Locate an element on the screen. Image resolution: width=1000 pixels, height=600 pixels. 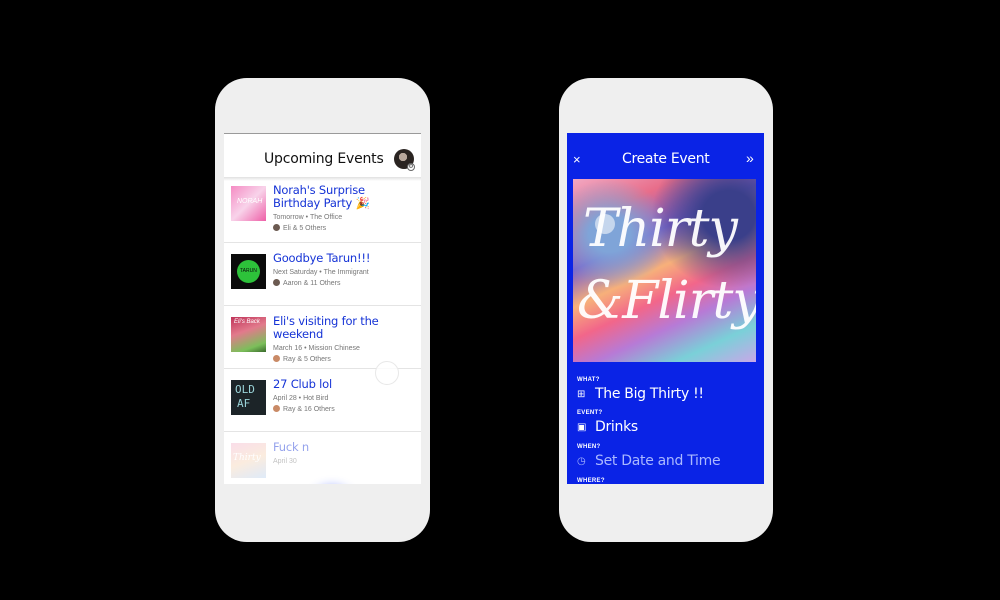
event-attendees: Eli & 5 Others is located at coordinates (299, 228).